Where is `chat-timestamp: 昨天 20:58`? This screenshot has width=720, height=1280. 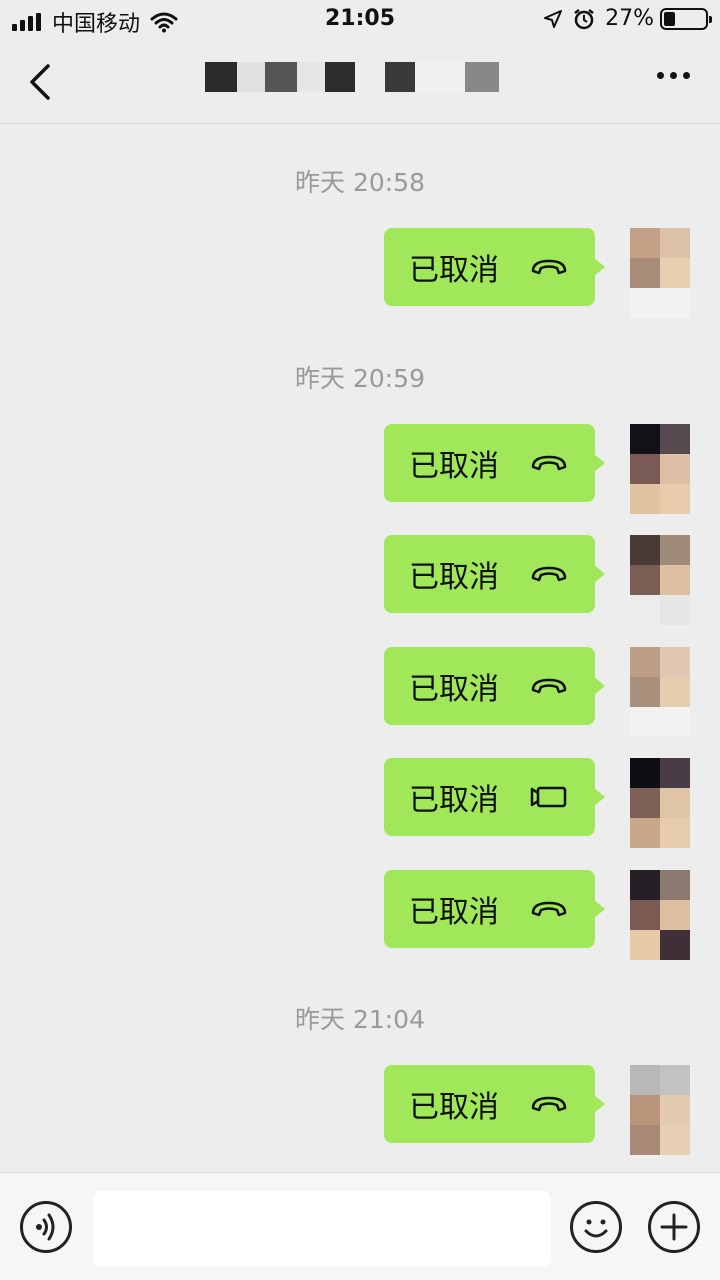
chat-timestamp: 昨天 20:58 is located at coordinates (360, 182).